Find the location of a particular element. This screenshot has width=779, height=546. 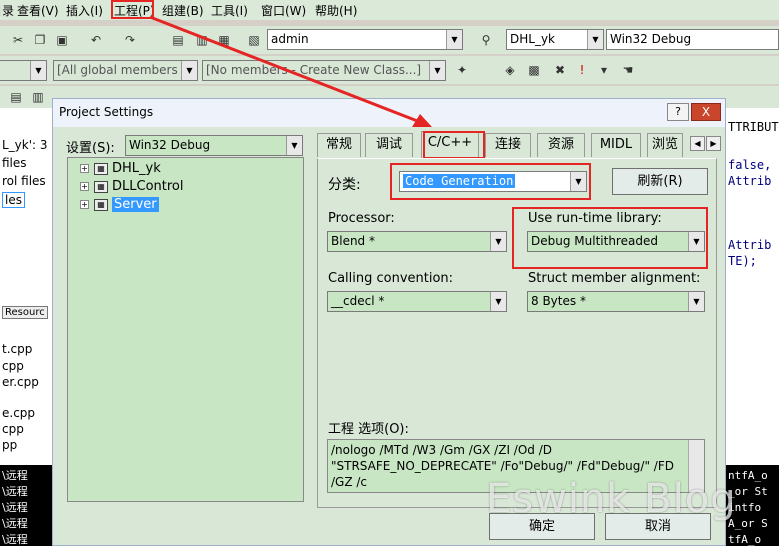

code-line: TTRIBUTE is located at coordinates (753, 127).